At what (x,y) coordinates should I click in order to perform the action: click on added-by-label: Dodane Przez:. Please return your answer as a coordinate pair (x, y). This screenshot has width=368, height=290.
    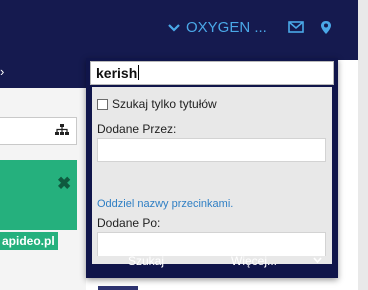
    Looking at the image, I should click on (137, 129).